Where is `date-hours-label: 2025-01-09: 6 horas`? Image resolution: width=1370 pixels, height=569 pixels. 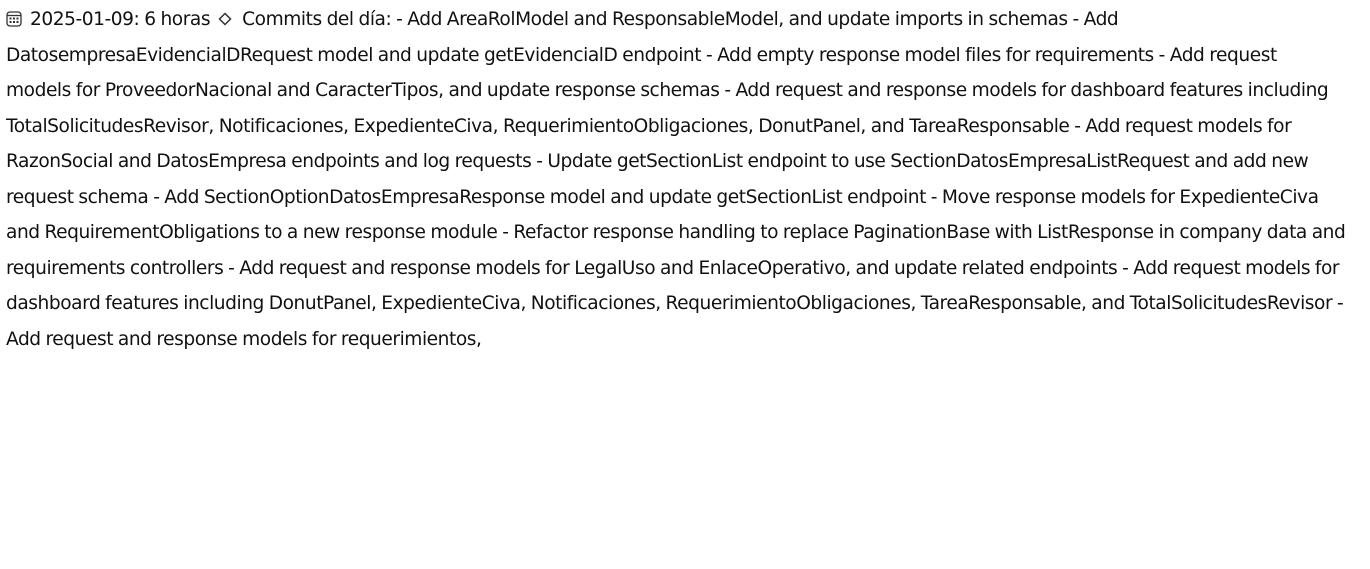
date-hours-label: 2025-01-09: 6 horas is located at coordinates (120, 19).